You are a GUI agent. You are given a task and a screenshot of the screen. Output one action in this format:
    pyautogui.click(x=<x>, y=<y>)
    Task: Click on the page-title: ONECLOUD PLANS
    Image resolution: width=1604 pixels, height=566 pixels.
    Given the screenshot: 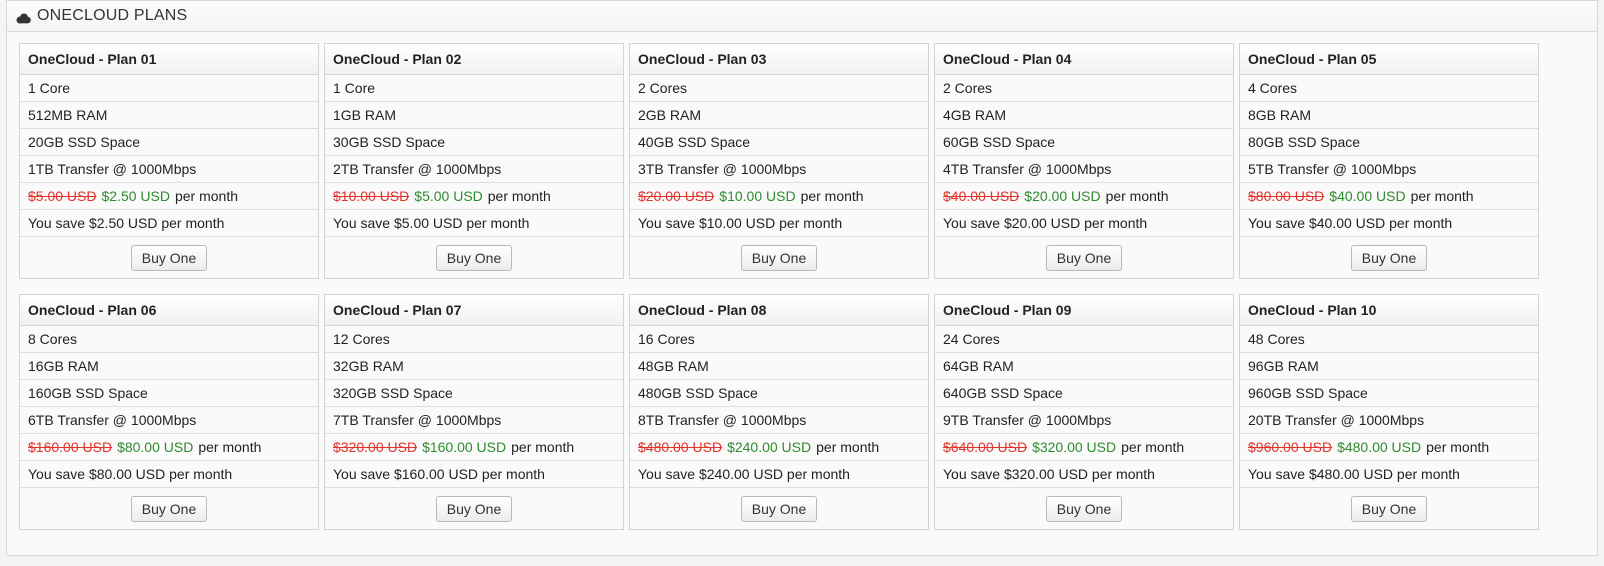 What is the action you would take?
    pyautogui.click(x=112, y=15)
    